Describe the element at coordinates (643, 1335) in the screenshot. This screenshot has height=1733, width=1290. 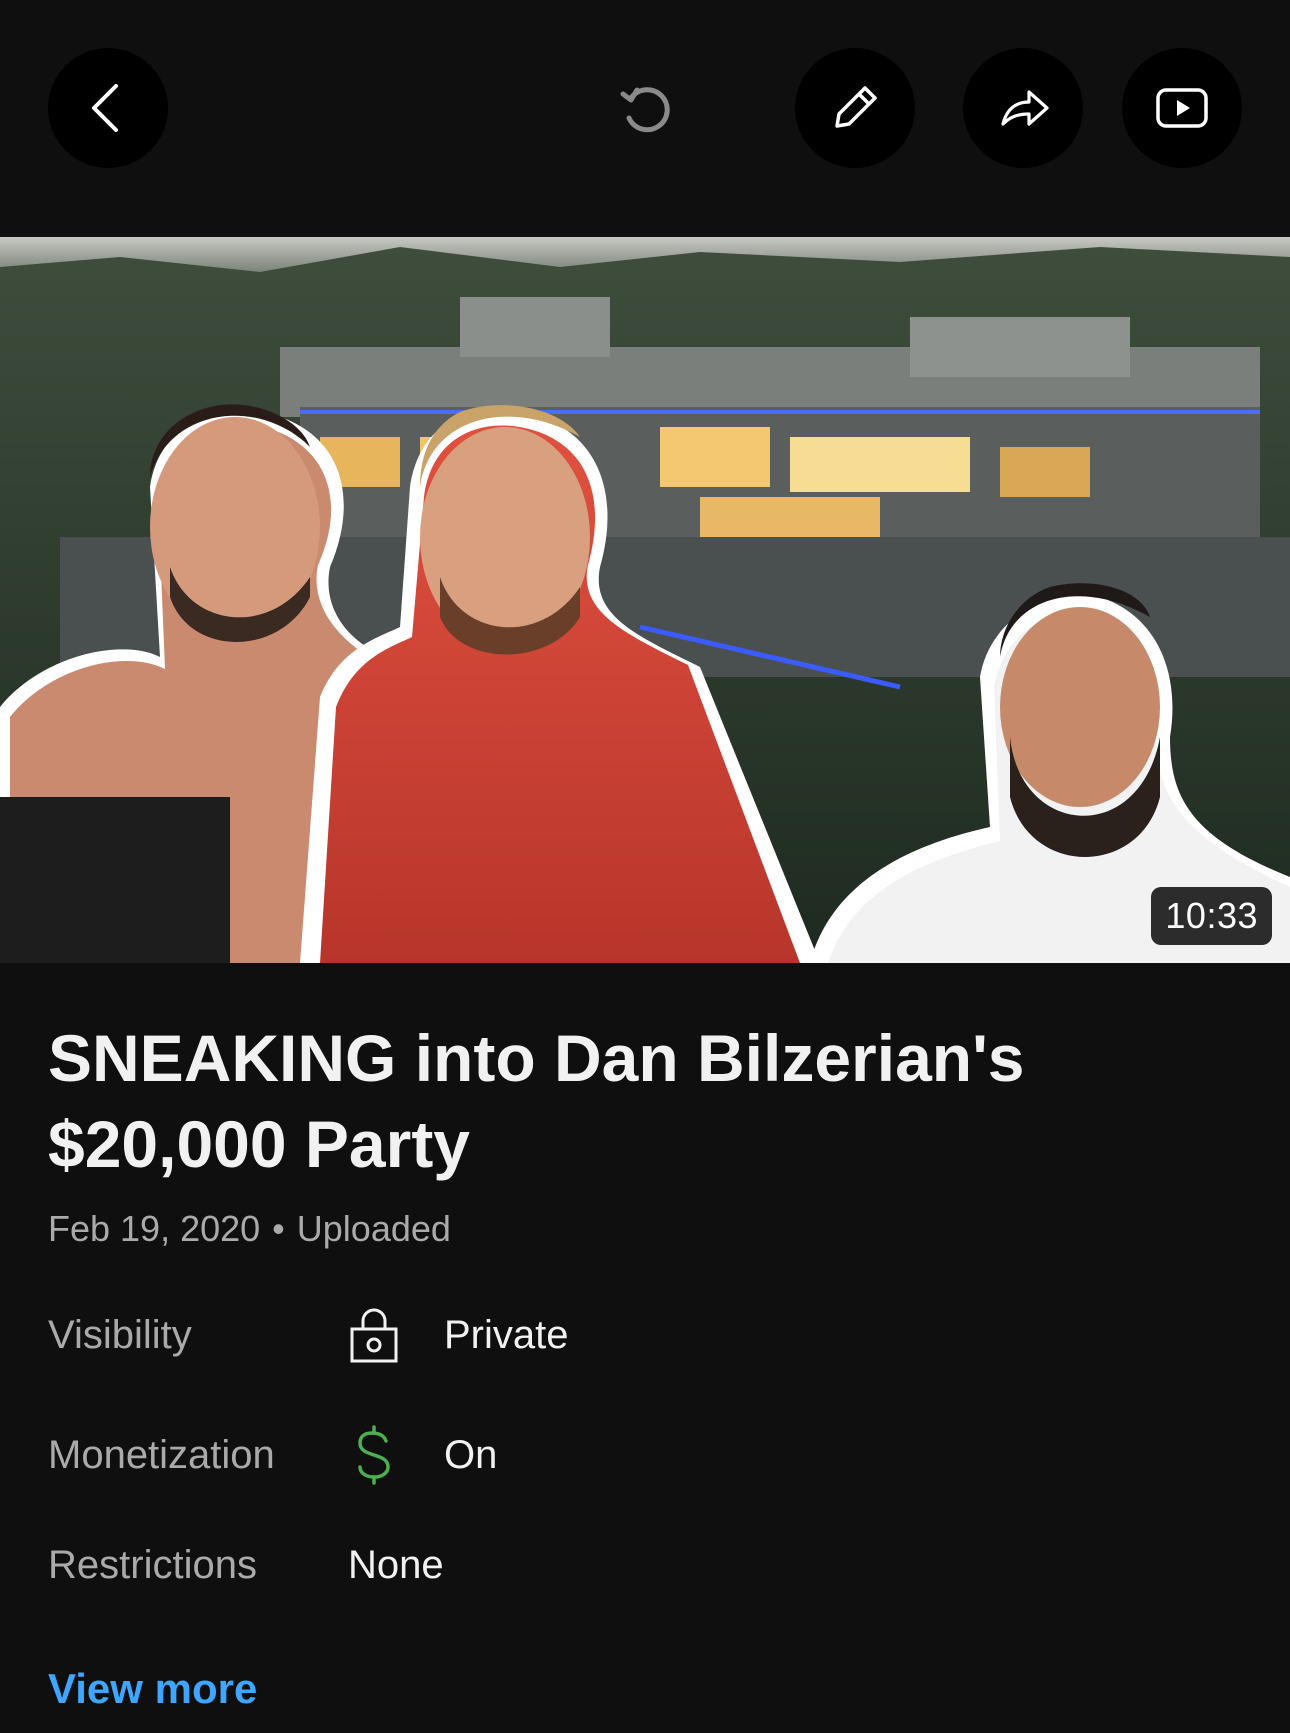
I see `visibility-row: Visibility Private` at that location.